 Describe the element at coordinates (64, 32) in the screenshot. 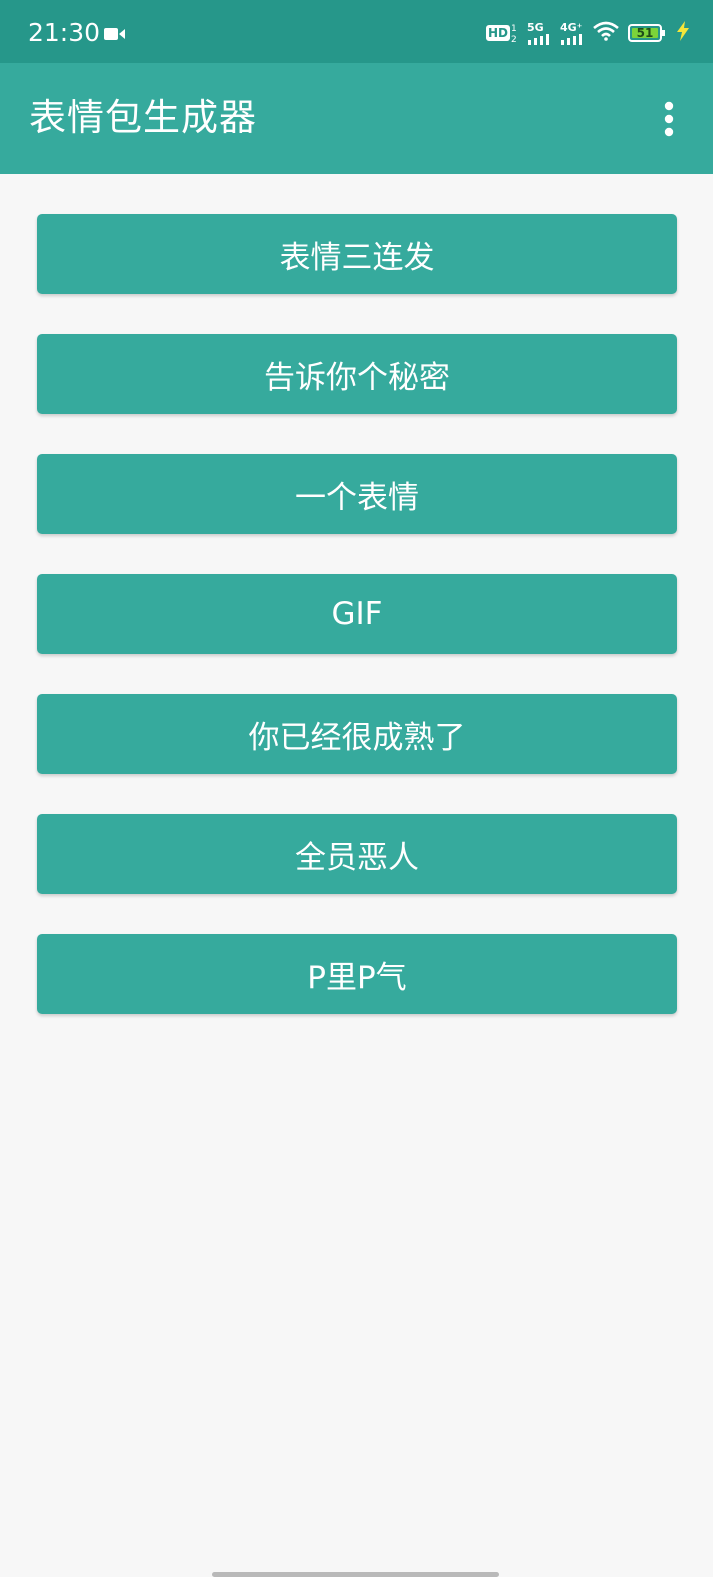

I see `status-time: 21:30` at that location.